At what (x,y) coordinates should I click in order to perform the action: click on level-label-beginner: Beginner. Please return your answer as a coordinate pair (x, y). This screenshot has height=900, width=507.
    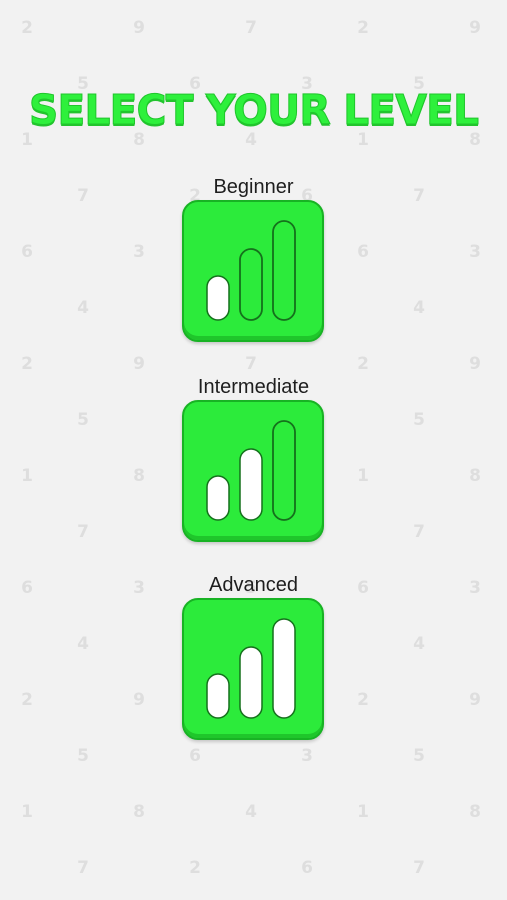
    Looking at the image, I should click on (253, 187).